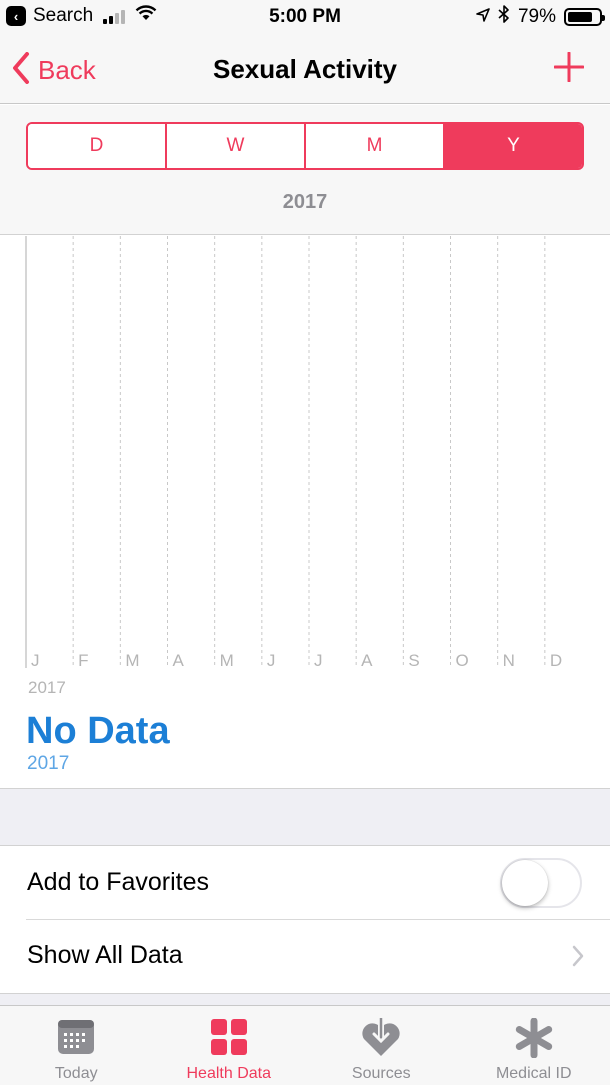 The width and height of the screenshot is (610, 1085). What do you see at coordinates (98, 731) in the screenshot?
I see `summary-value: No Data` at bounding box center [98, 731].